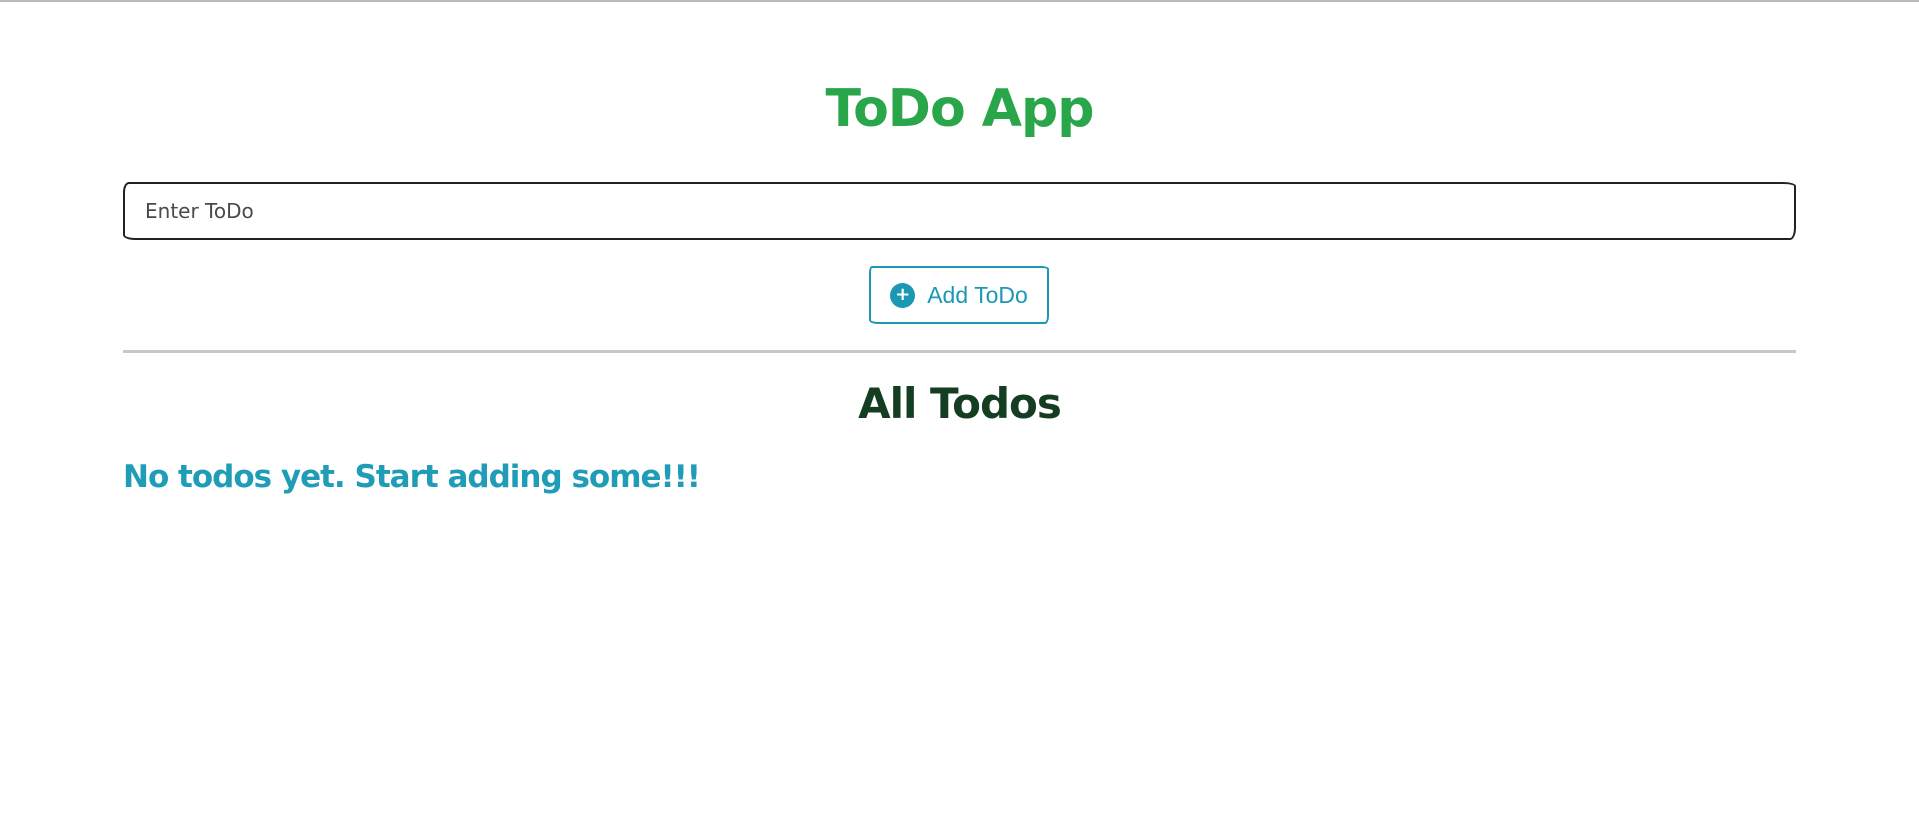 The height and width of the screenshot is (827, 1919). I want to click on app-title: ToDo App, so click(960, 109).